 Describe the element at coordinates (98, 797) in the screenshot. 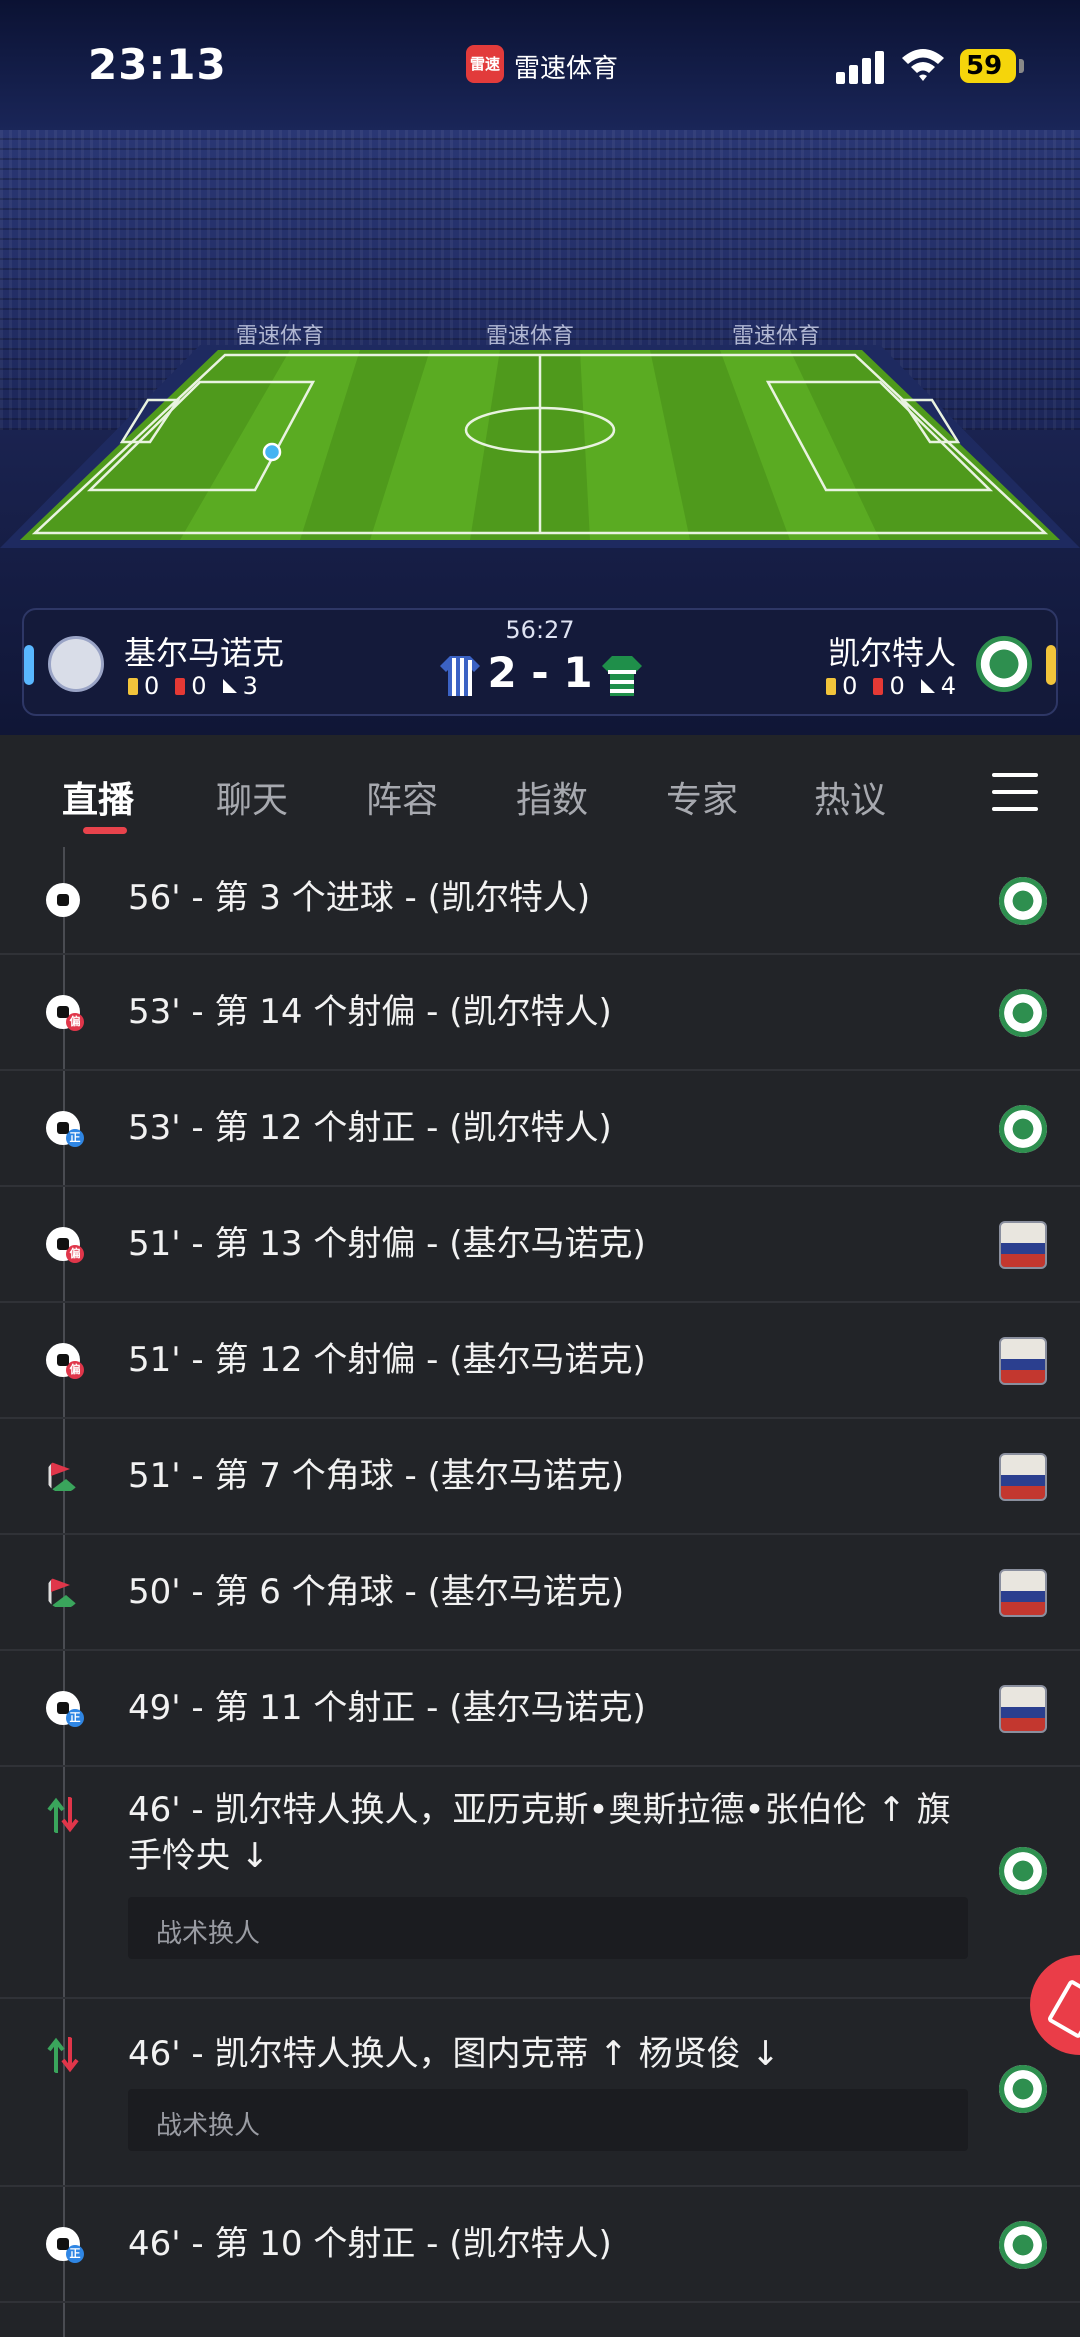

I see `tab-live: 直播` at that location.